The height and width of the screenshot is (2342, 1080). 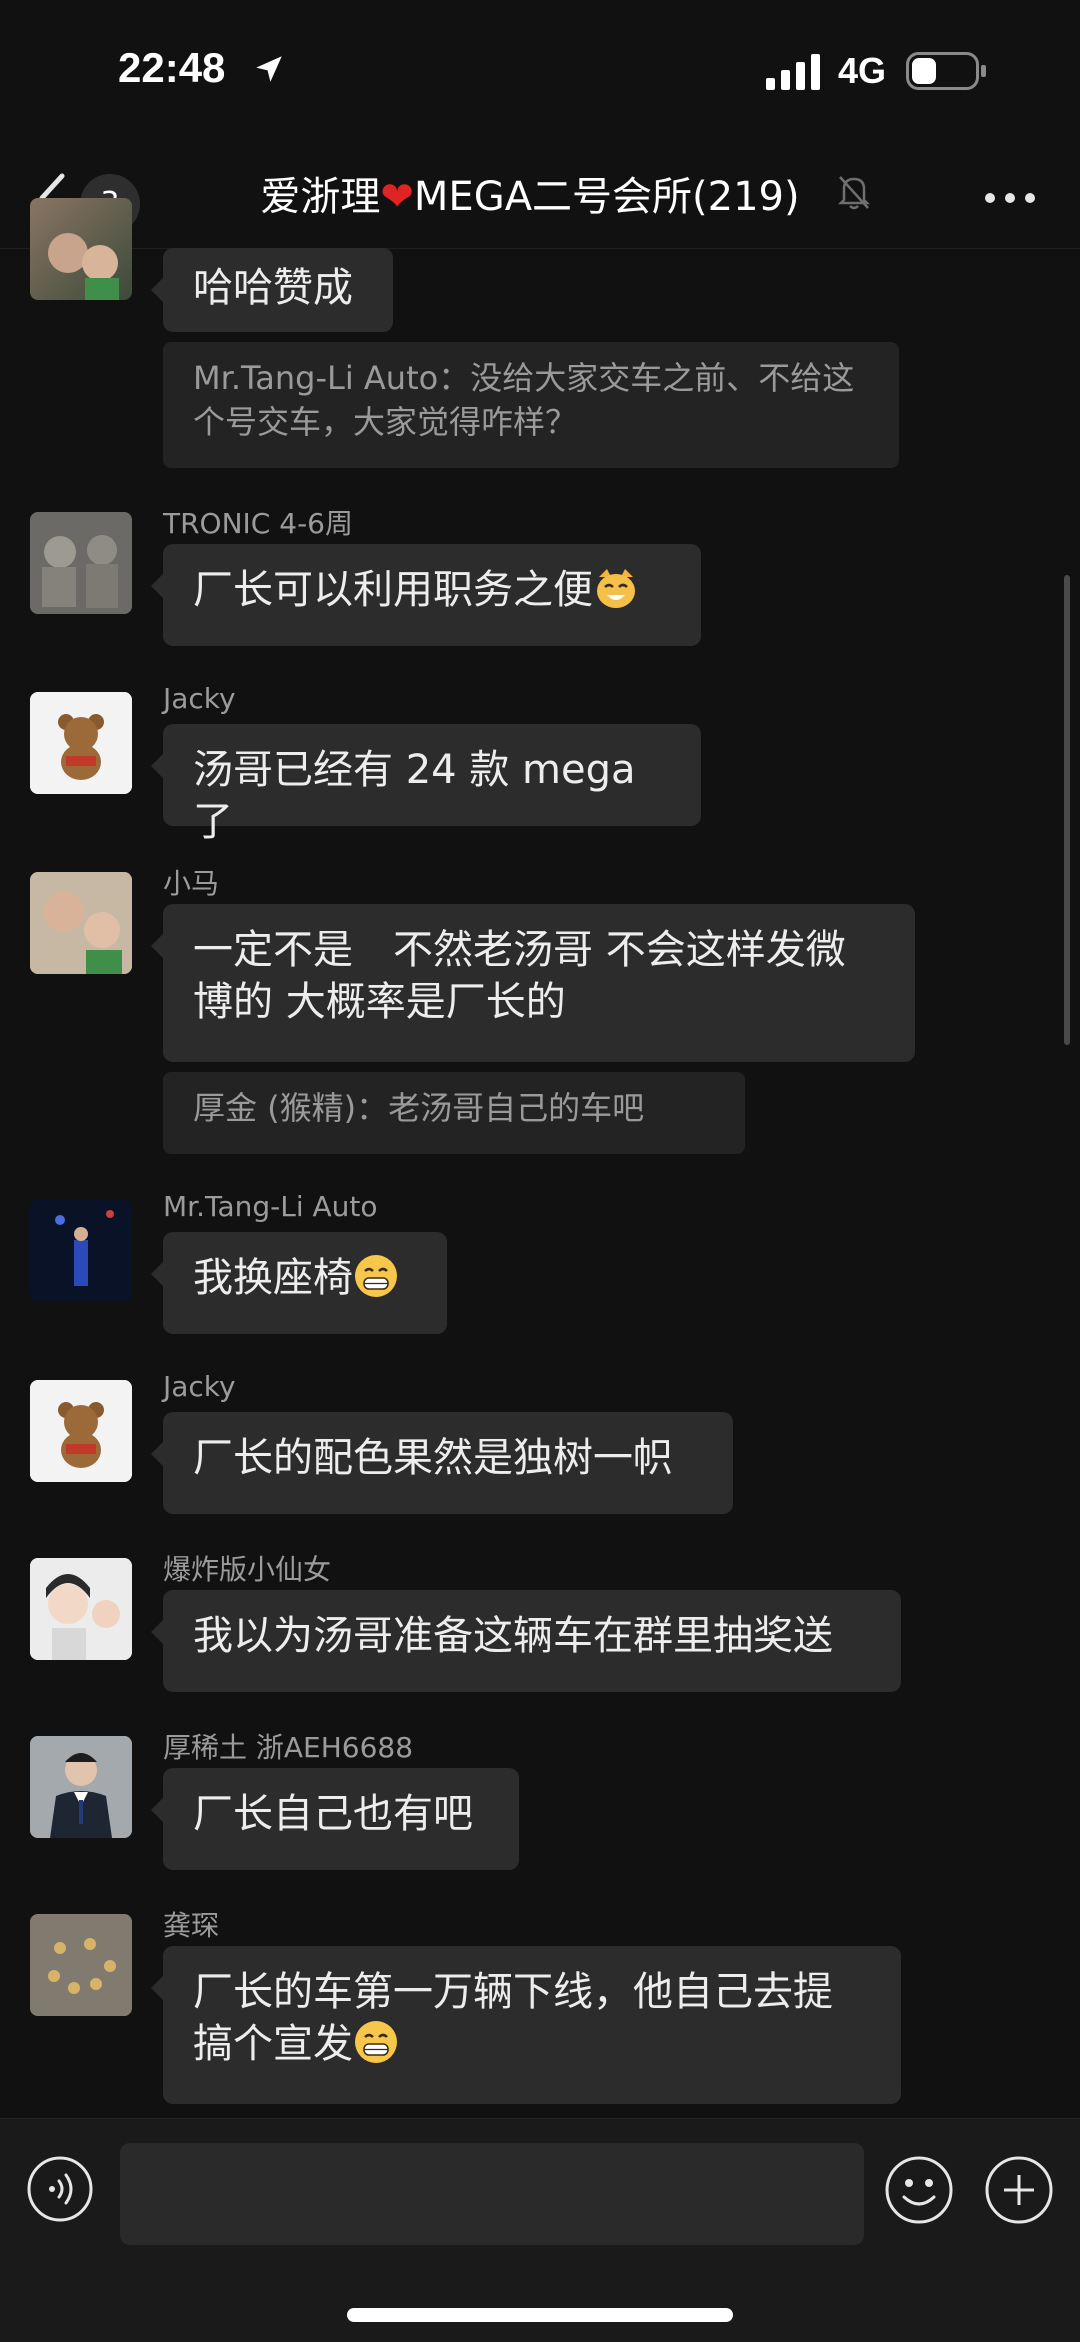 I want to click on sender-name: Mr.Tang-Li Auto, so click(x=270, y=1206).